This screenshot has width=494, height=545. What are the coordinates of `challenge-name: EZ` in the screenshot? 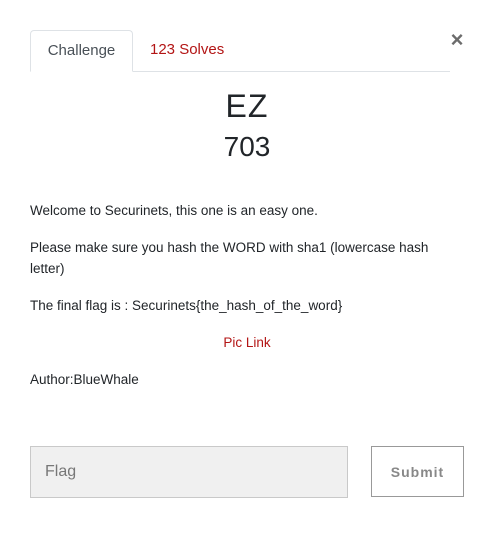 It's located at (247, 106).